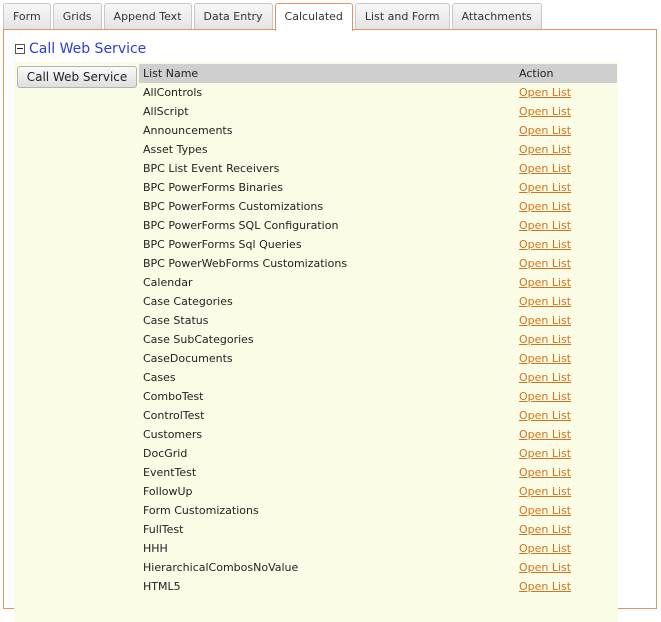 The image size is (661, 622). Describe the element at coordinates (378, 149) in the screenshot. I see `table-row: Asset Types Open List` at that location.